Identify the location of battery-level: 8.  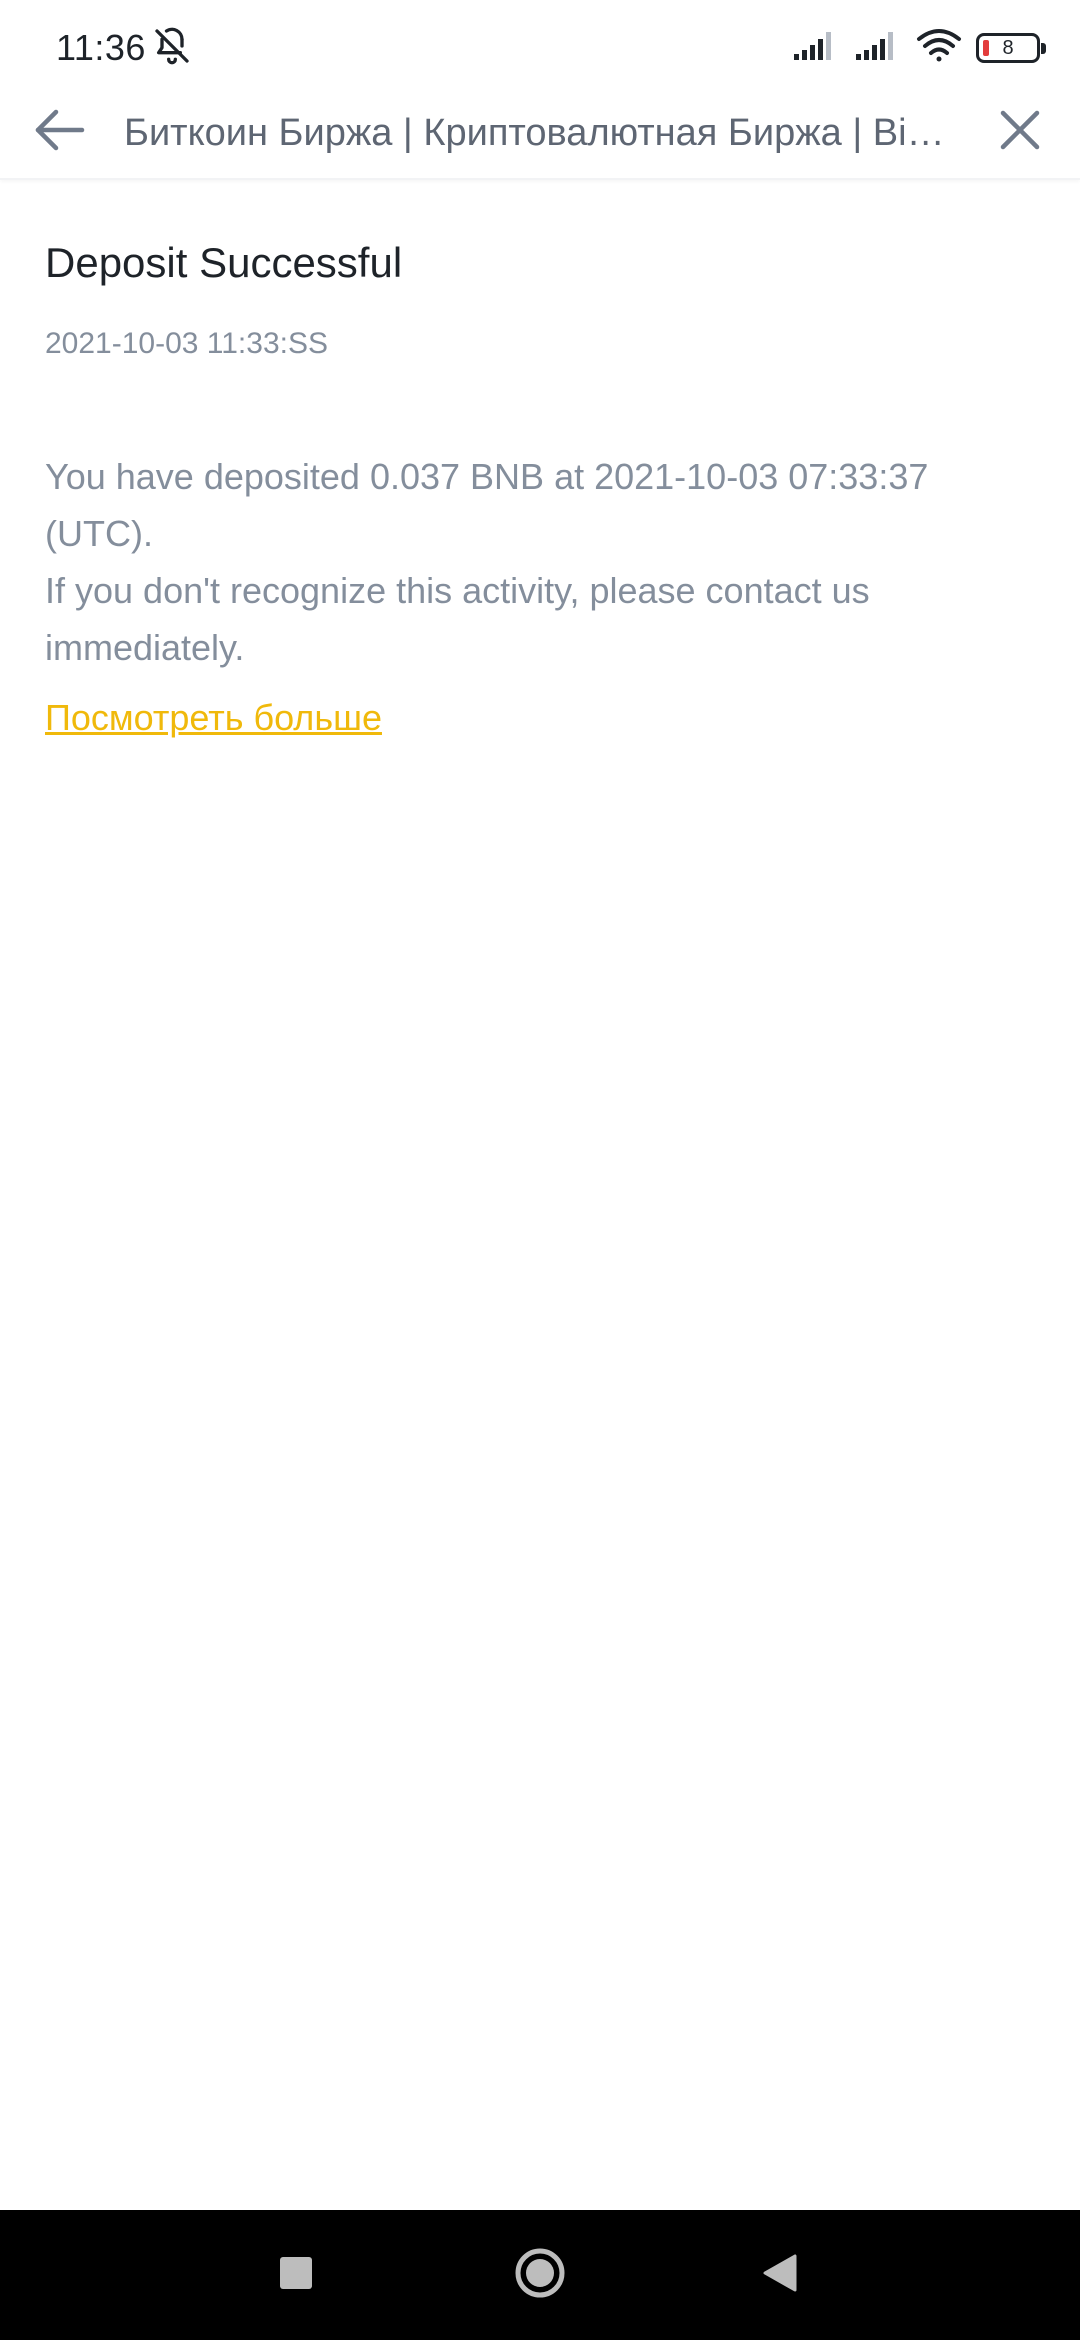
(1008, 47).